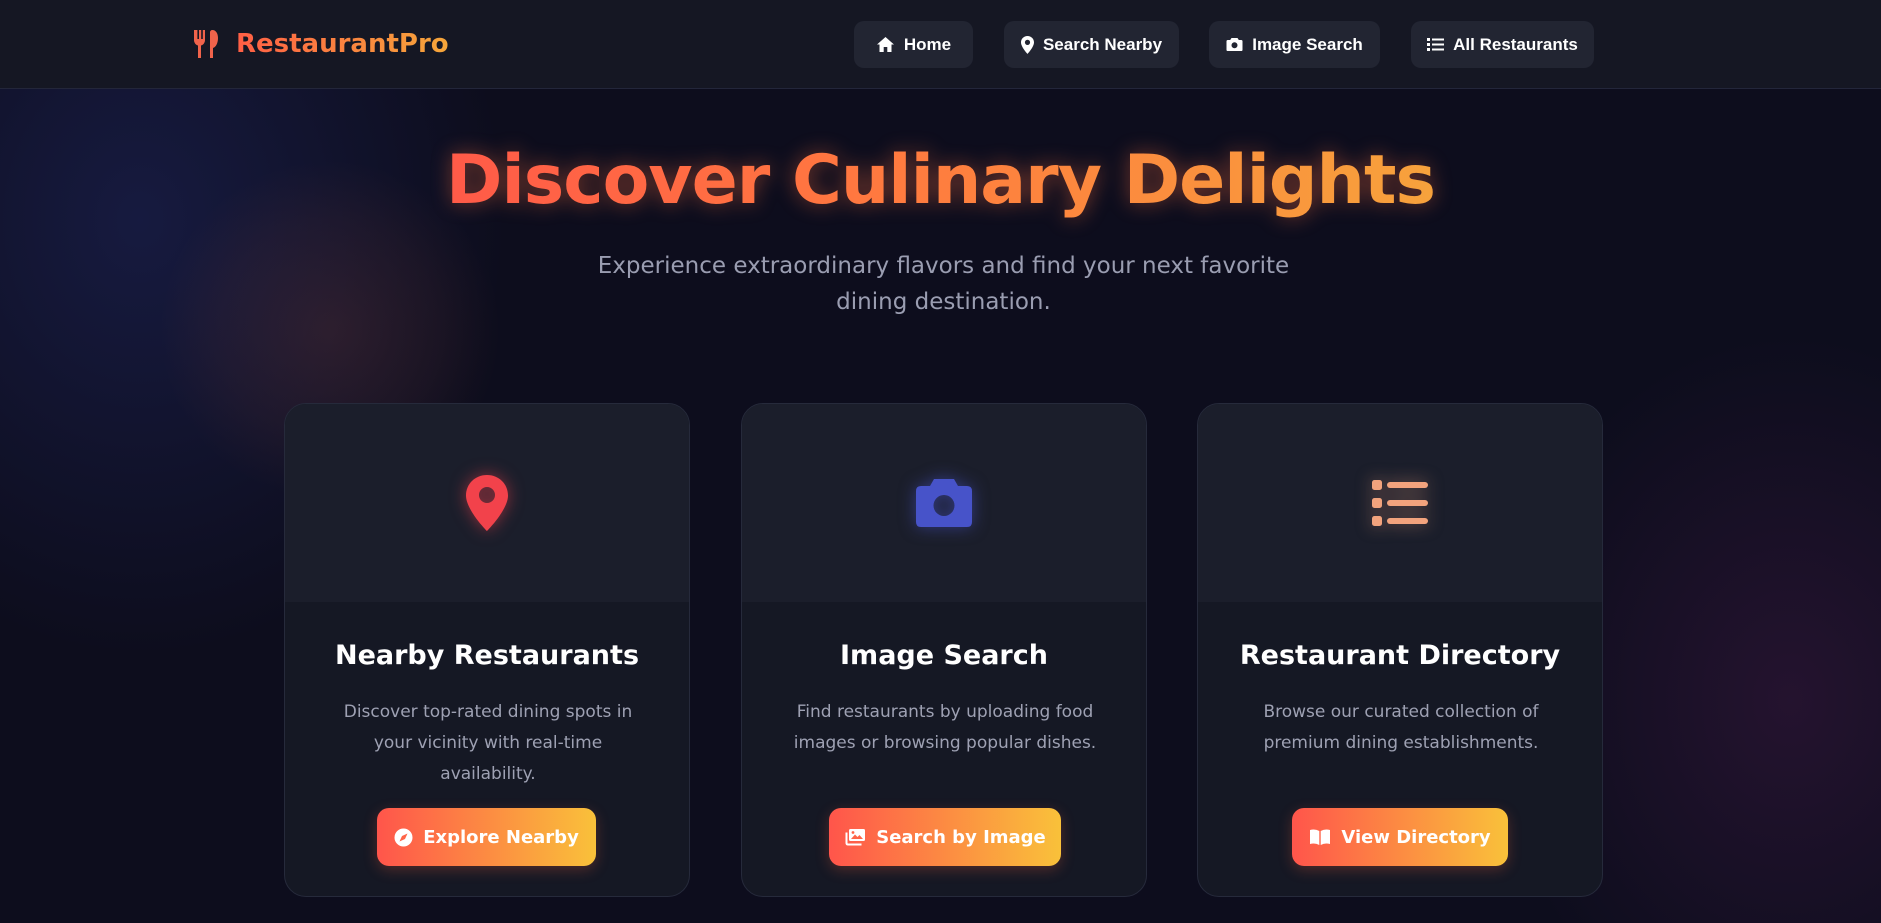 The image size is (1881, 923). I want to click on view-directory-label: View Directory, so click(1416, 837).